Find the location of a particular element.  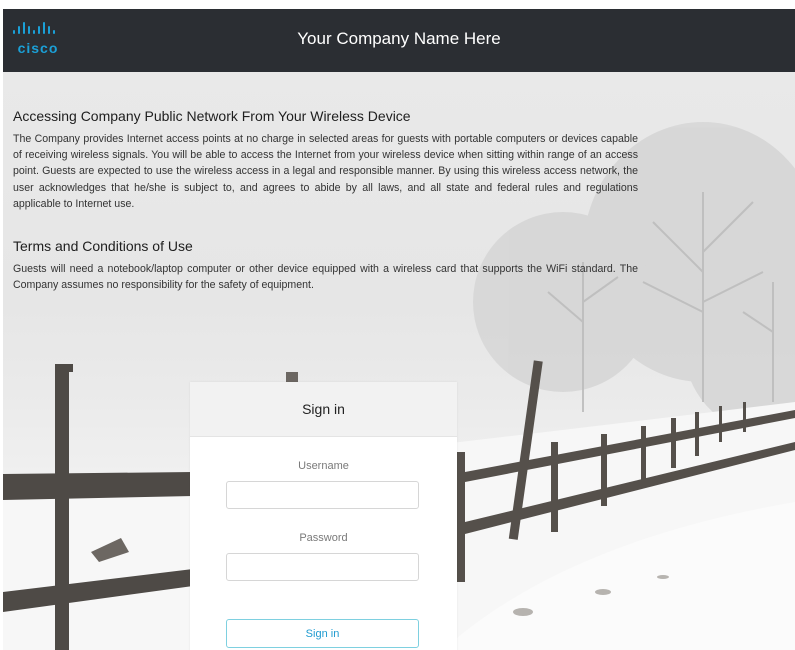

username-label: Username is located at coordinates (323, 466).